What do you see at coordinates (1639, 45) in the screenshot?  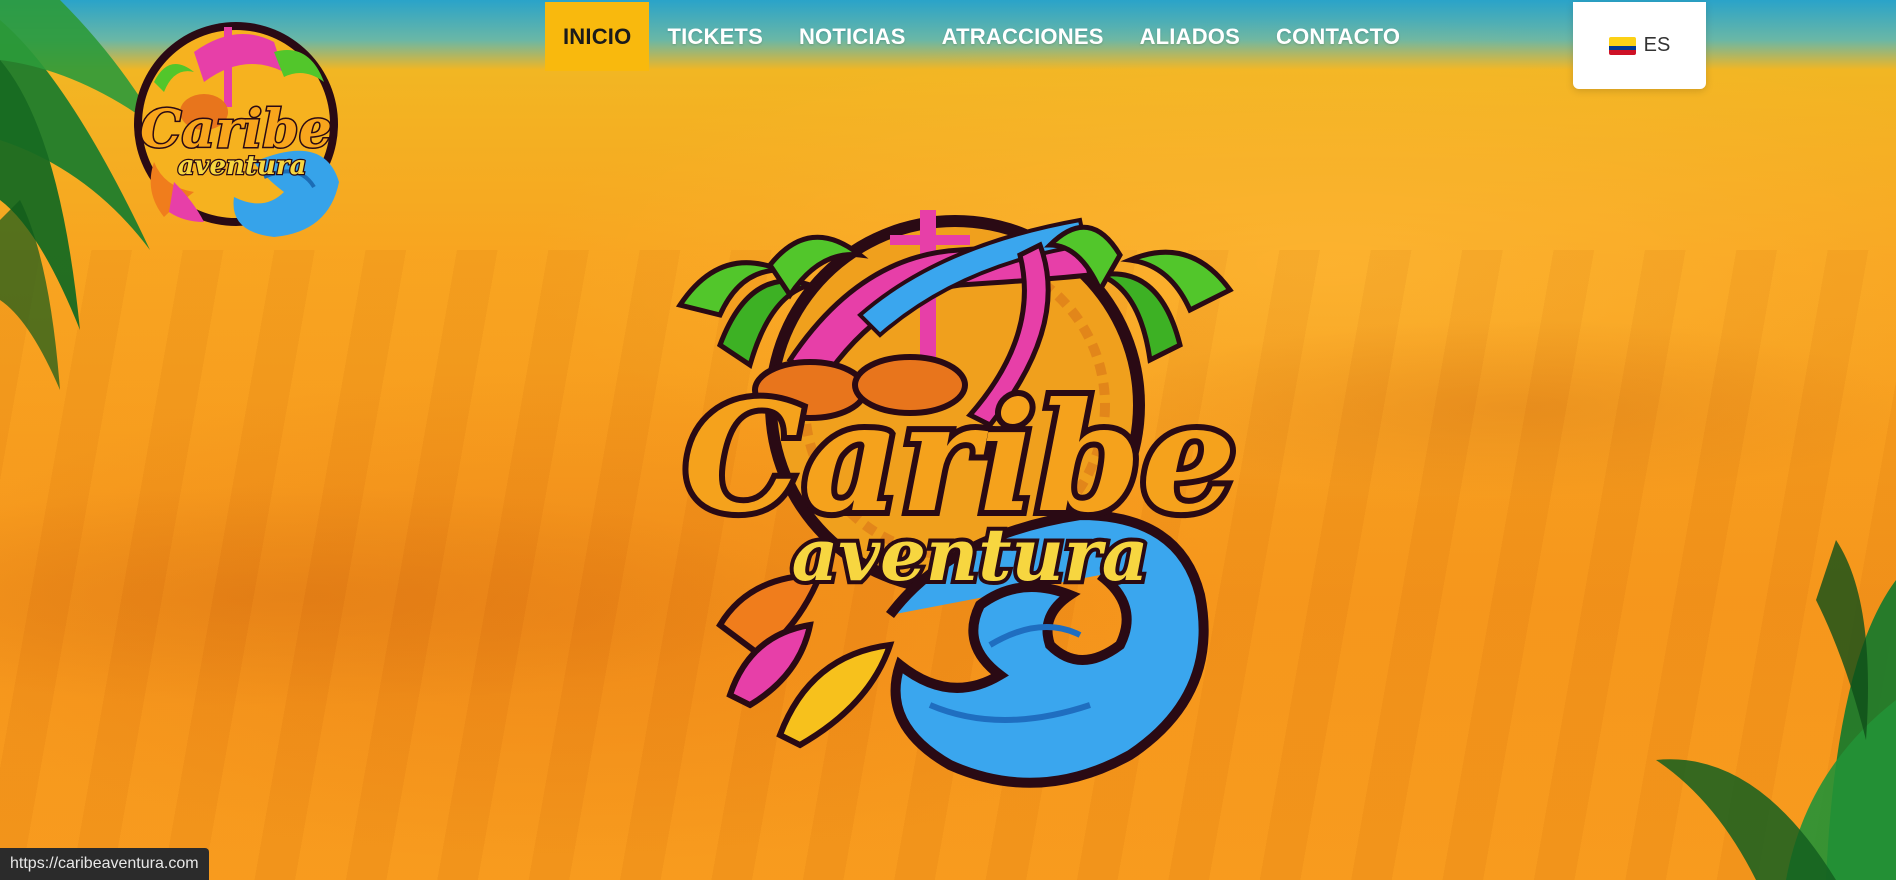 I see `language-selector: ES` at bounding box center [1639, 45].